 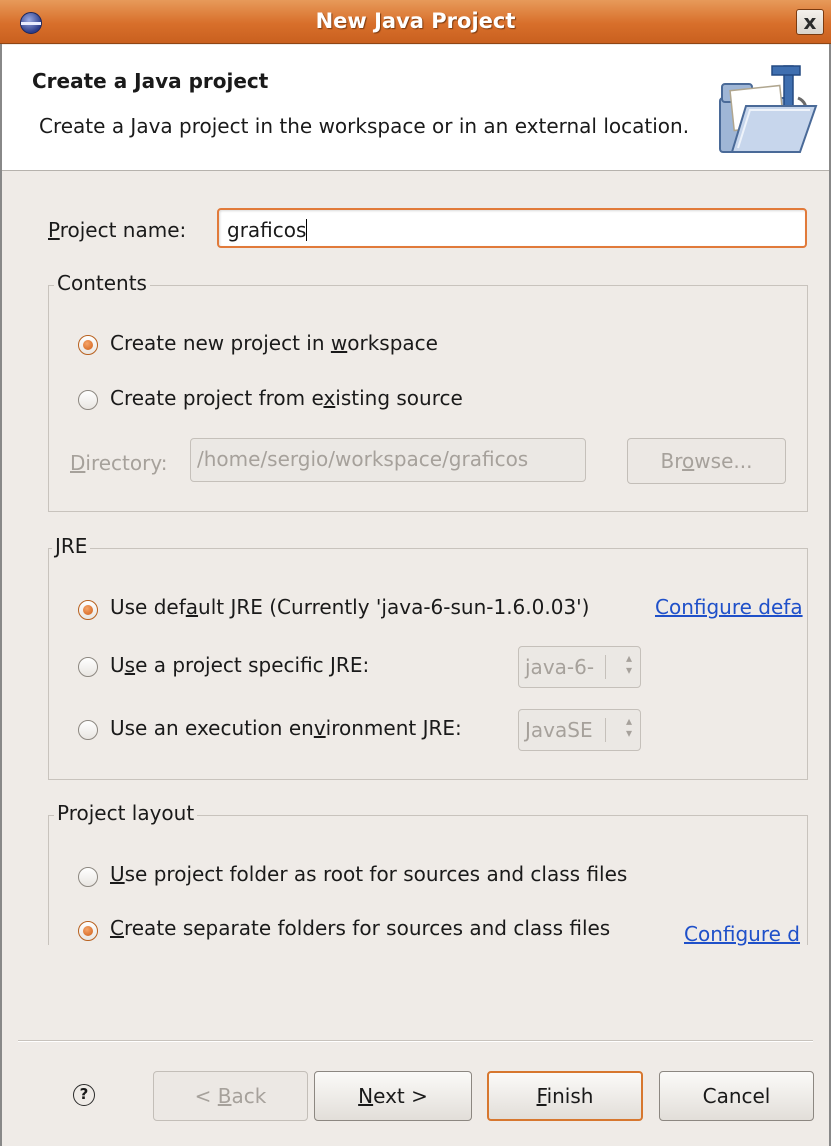 I want to click on project-specific-jre-label: Use a project specific JRE:, so click(x=239, y=665).